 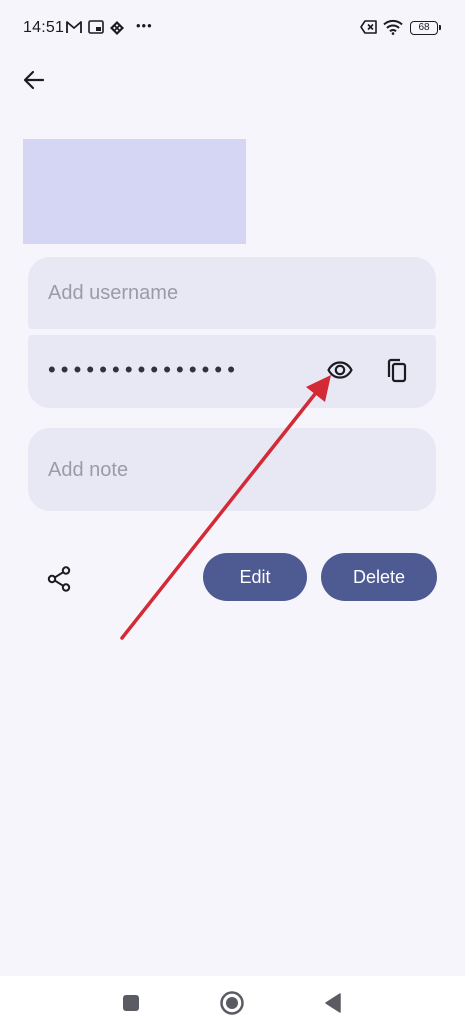 I want to click on triangle-left-icon, so click(x=333, y=1005).